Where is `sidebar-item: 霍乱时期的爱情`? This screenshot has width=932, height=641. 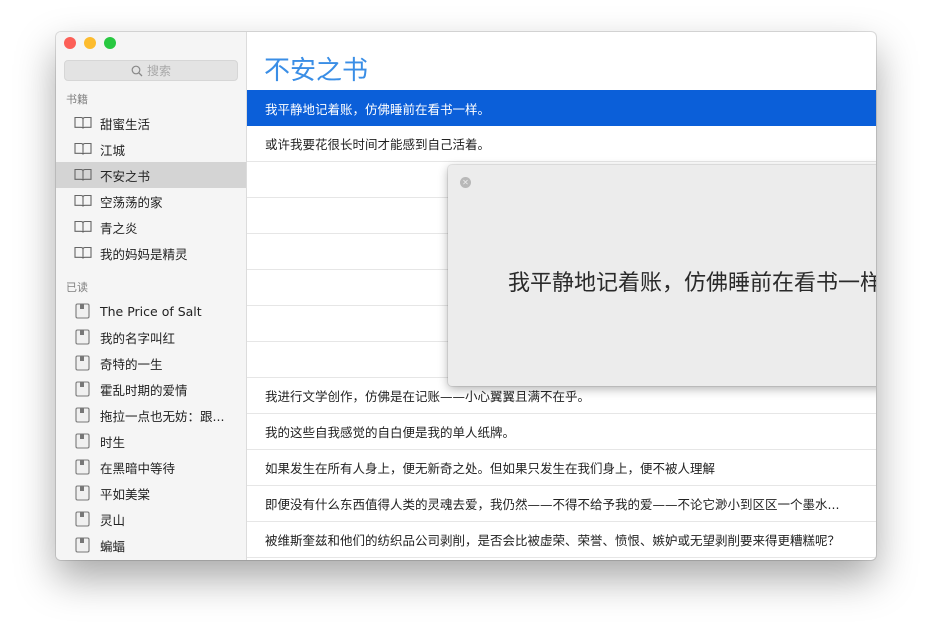 sidebar-item: 霍乱时期的爱情 is located at coordinates (151, 389).